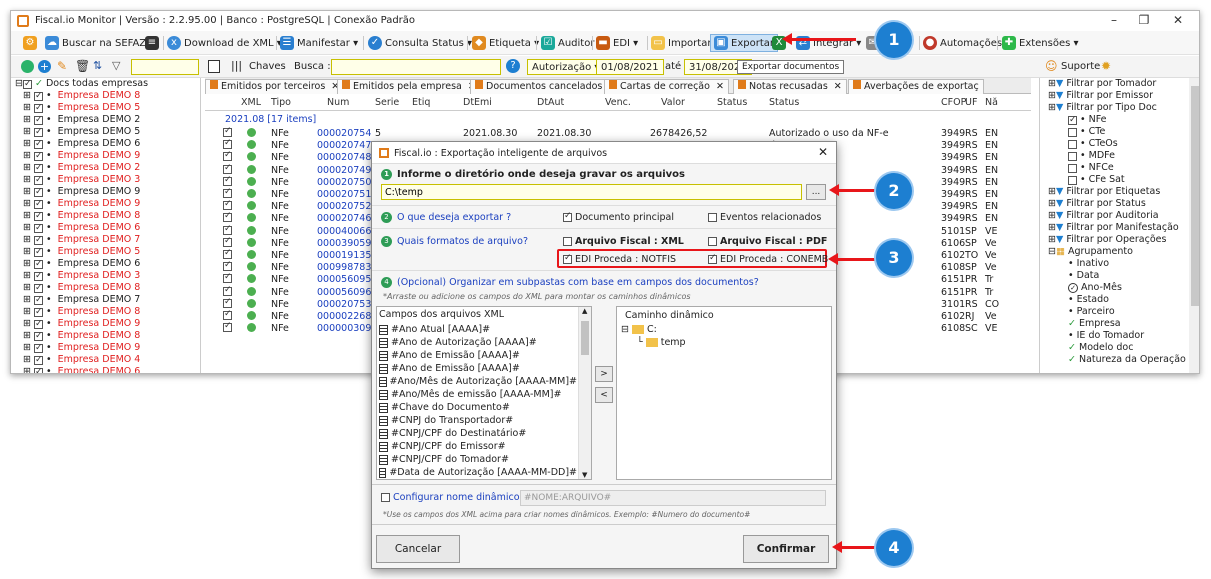 The height and width of the screenshot is (579, 1211). I want to click on column-header: CFOP, so click(953, 102).